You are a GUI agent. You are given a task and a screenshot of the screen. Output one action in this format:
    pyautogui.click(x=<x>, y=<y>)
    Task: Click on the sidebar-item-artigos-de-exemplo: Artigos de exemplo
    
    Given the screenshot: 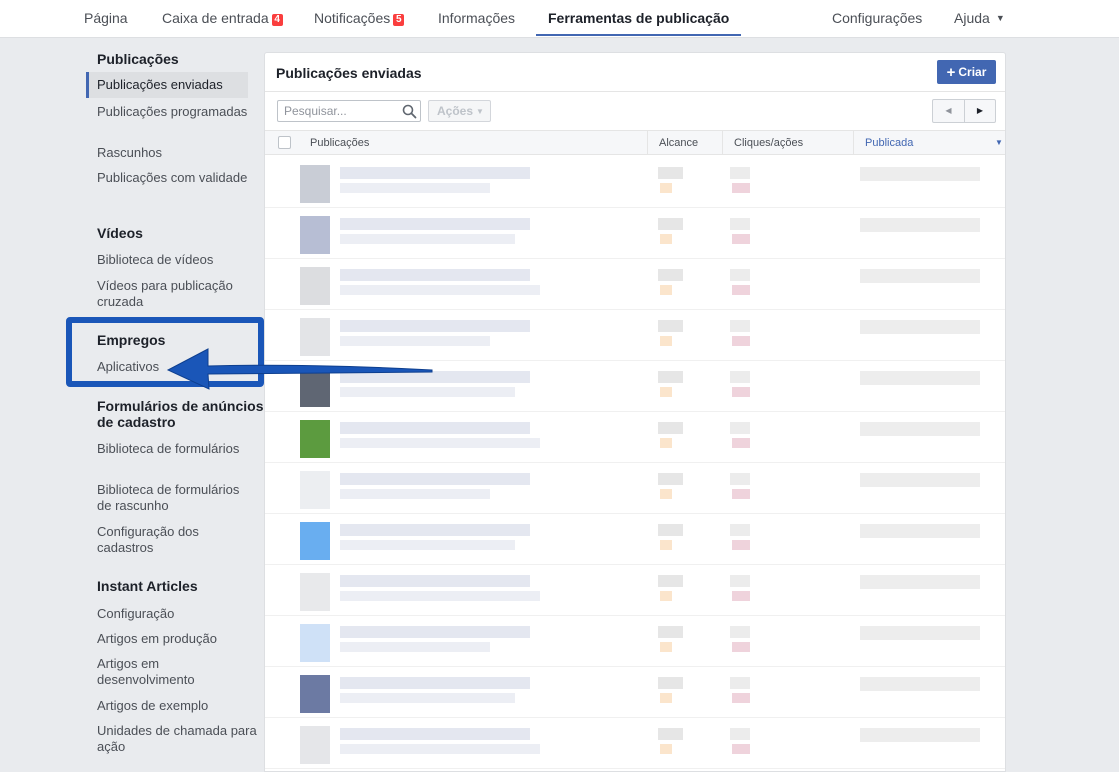 What is the action you would take?
    pyautogui.click(x=177, y=706)
    